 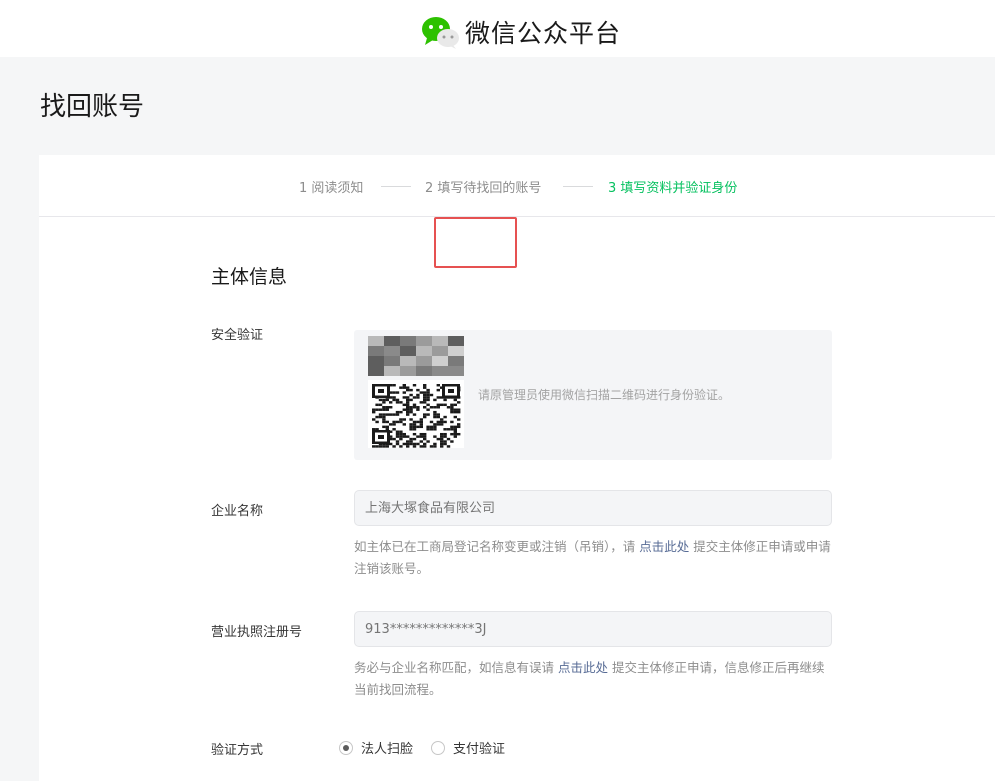 I want to click on highlight-box, so click(x=475, y=242).